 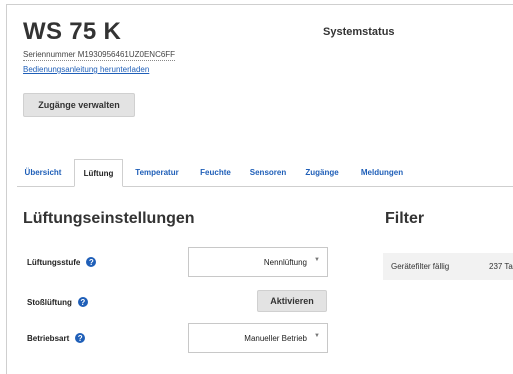 I want to click on manual-download-link: Bedienungsanleitung herunterladen, so click(x=86, y=69).